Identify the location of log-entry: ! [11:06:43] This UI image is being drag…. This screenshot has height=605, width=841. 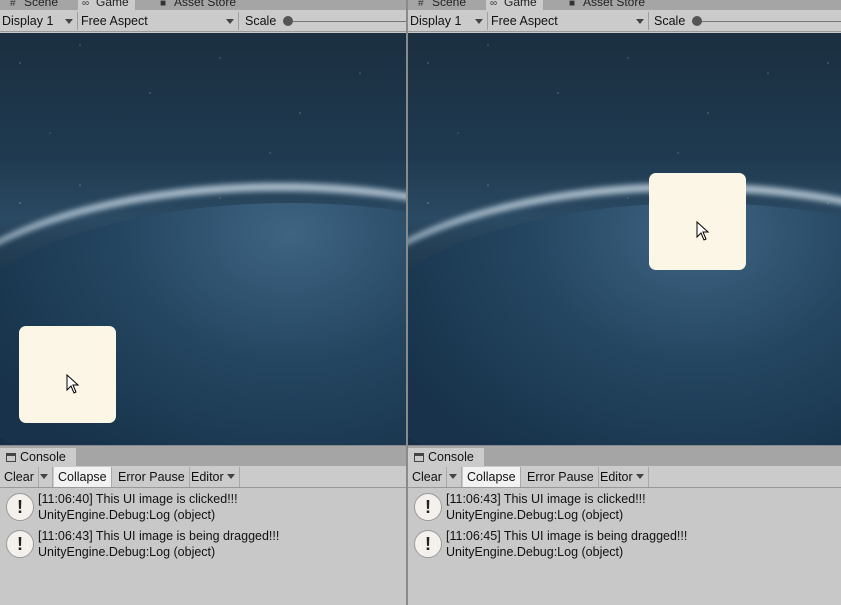
(203, 546).